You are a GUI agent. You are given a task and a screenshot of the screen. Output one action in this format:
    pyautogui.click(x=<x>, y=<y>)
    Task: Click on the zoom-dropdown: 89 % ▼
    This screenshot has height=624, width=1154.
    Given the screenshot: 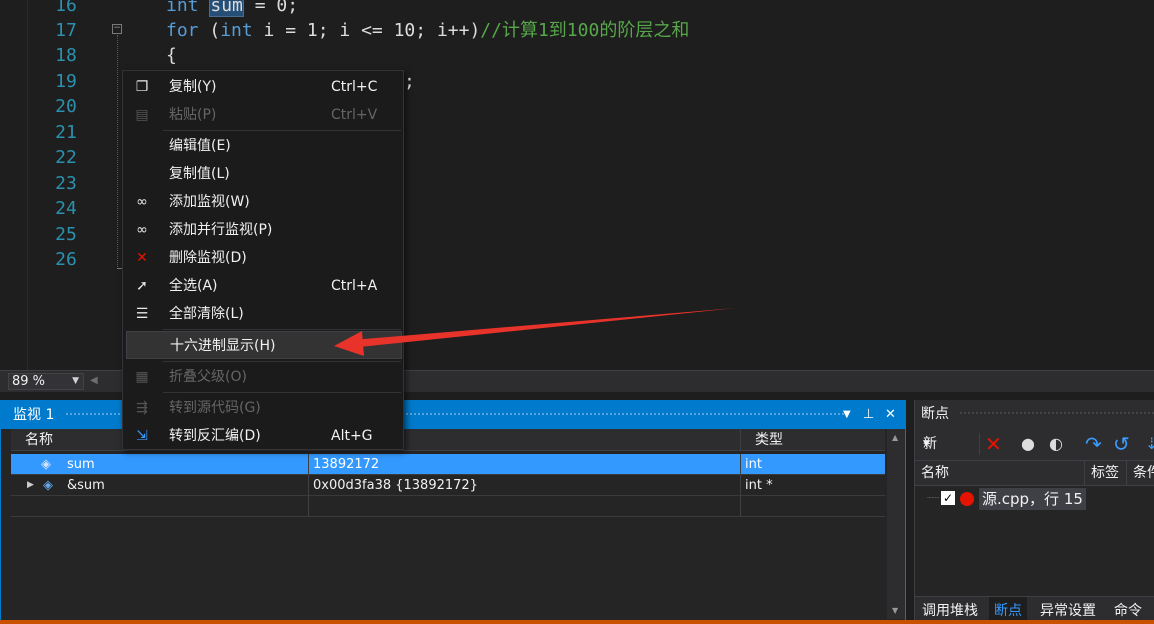 What is the action you would take?
    pyautogui.click(x=46, y=381)
    